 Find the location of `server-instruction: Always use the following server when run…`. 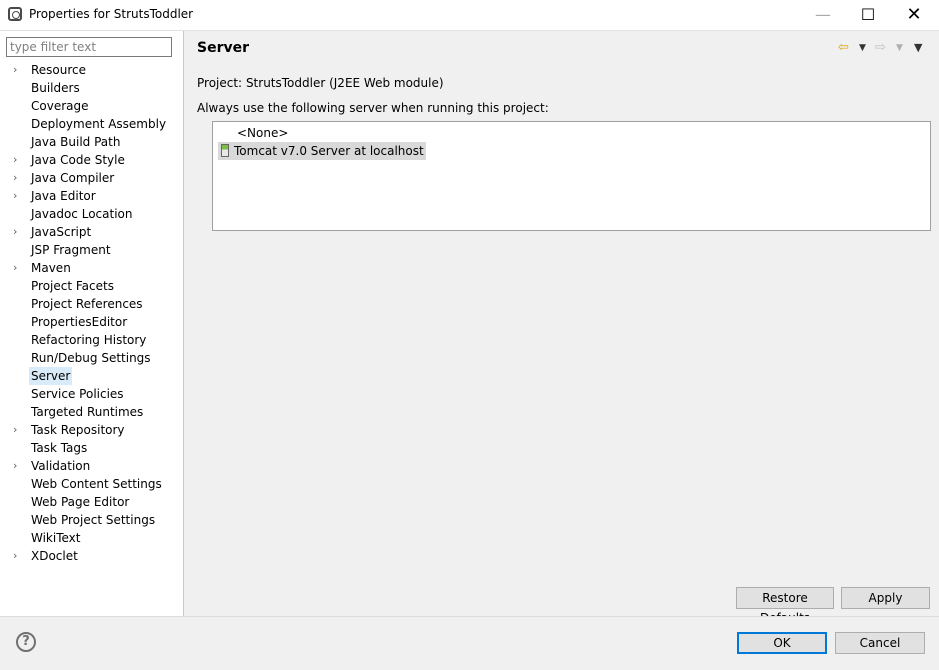

server-instruction: Always use the following server when run… is located at coordinates (373, 108).